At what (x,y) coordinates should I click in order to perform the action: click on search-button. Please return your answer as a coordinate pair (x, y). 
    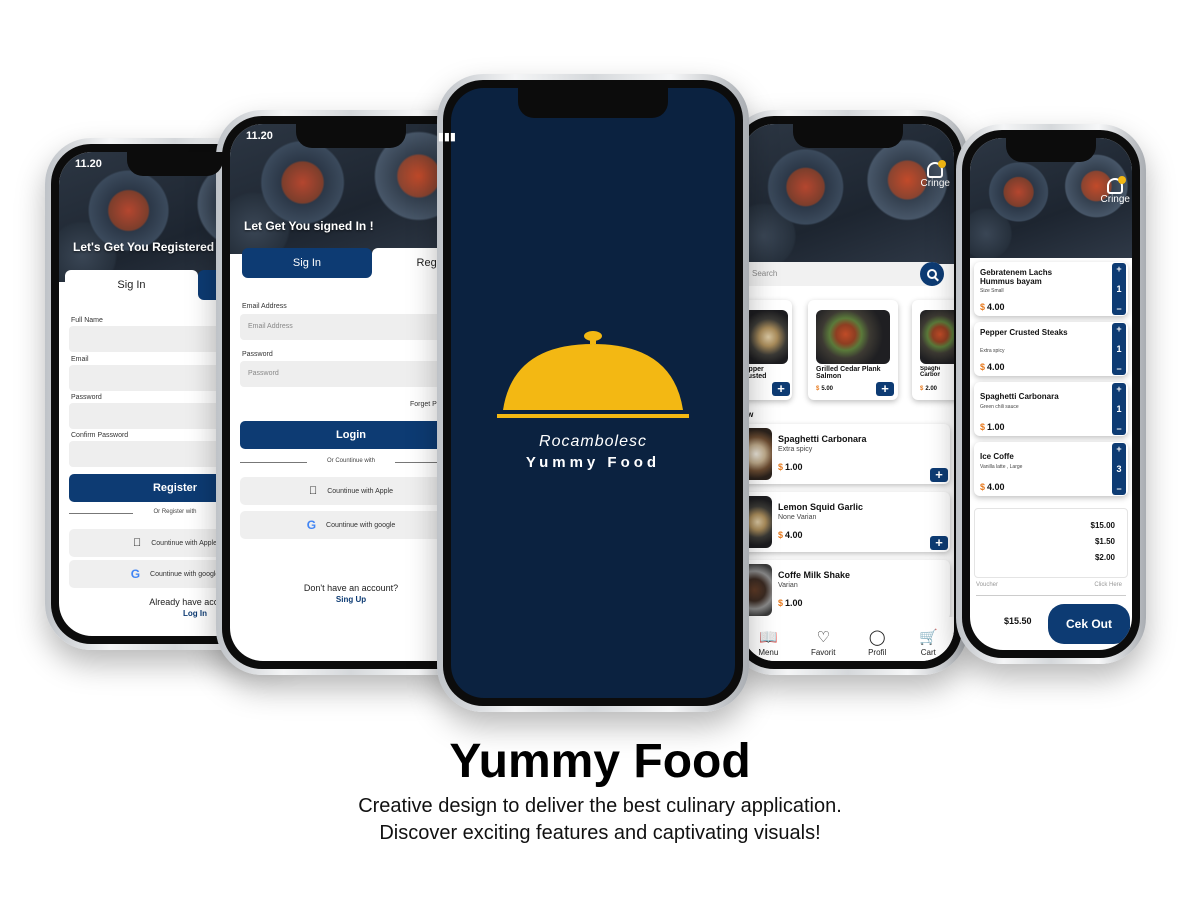
    Looking at the image, I should click on (932, 274).